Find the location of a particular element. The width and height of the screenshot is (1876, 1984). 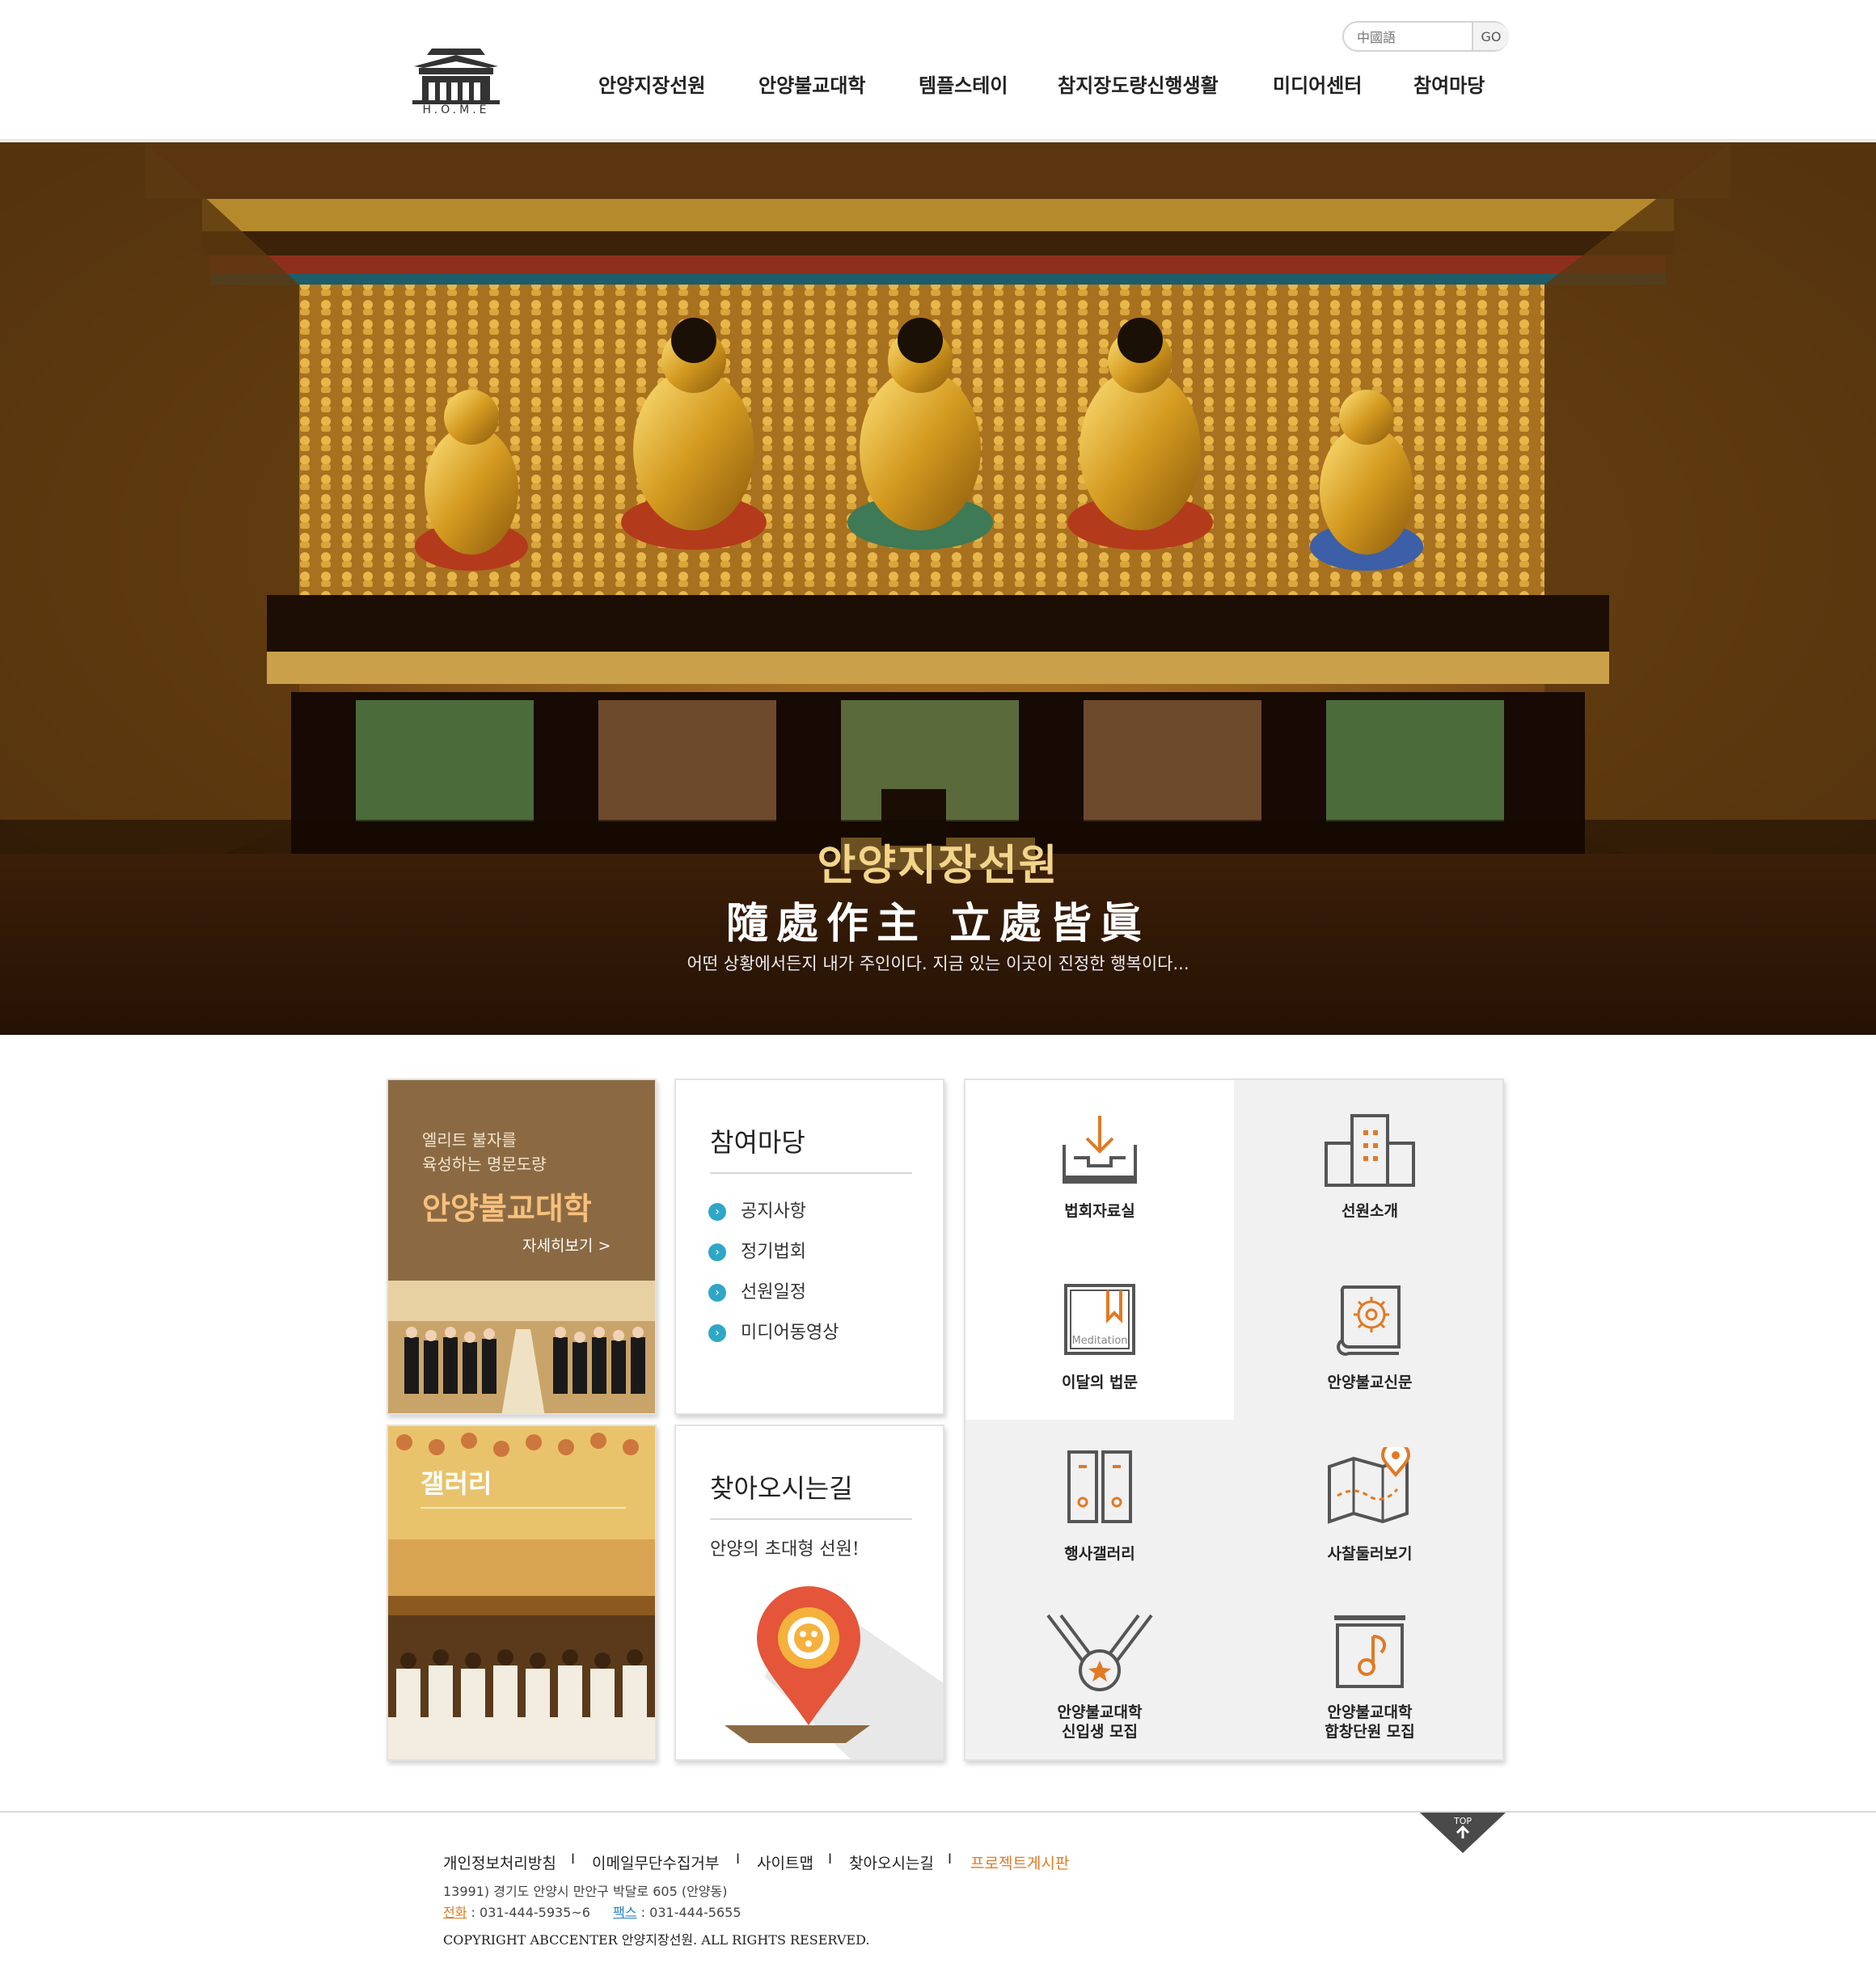

quick-link-label: 사찰둘러보기 is located at coordinates (1370, 1554).